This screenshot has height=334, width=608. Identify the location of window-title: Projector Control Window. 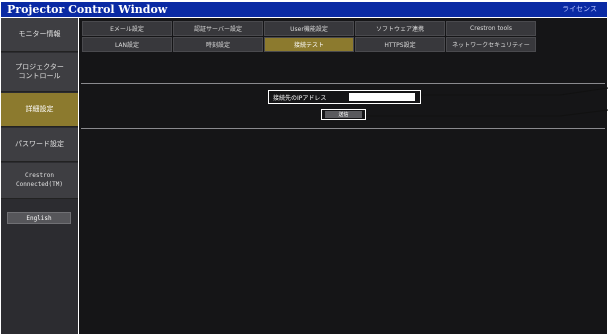
(87, 9).